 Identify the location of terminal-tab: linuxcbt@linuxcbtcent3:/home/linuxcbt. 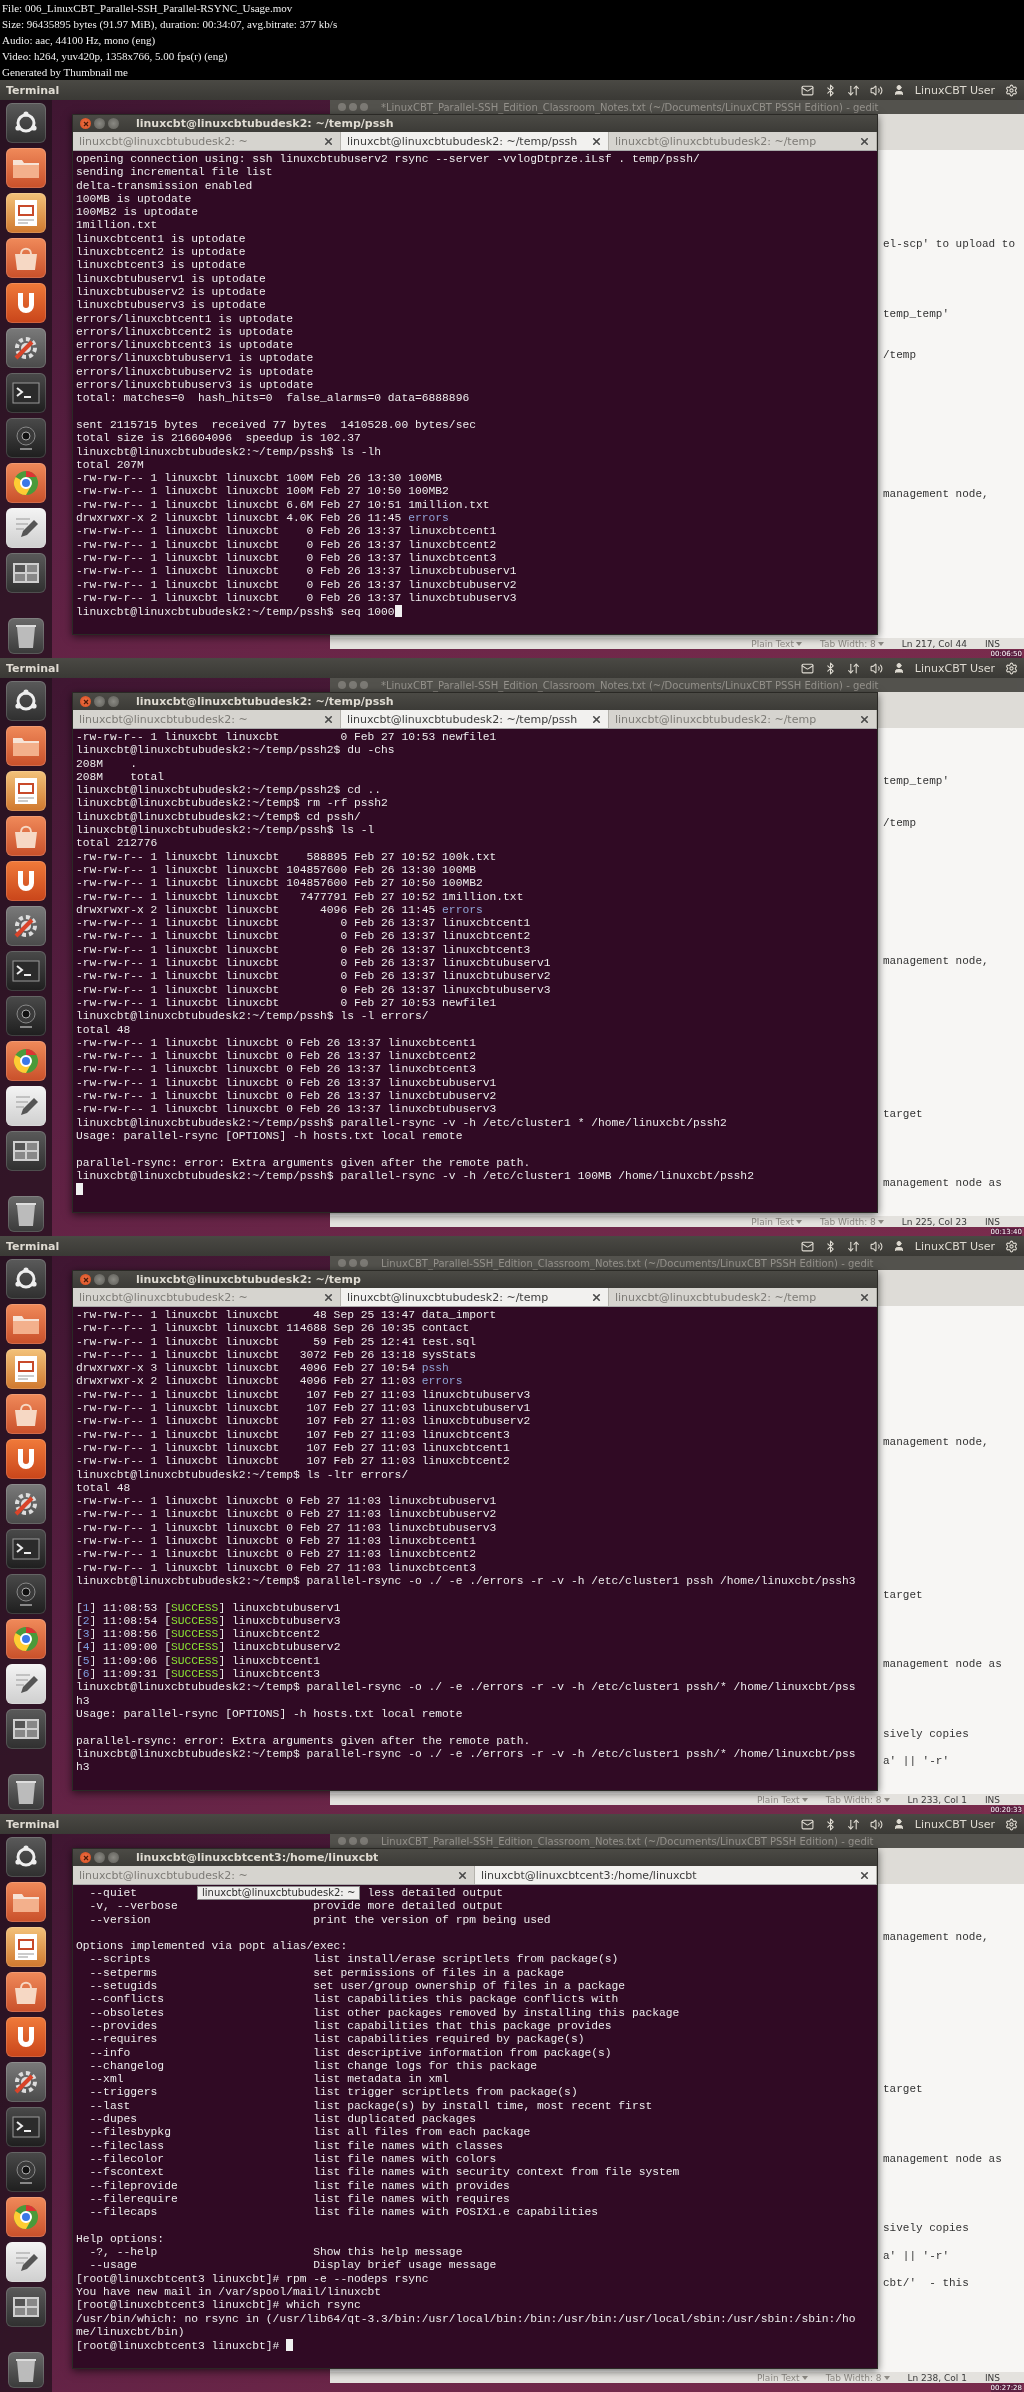
(676, 1875).